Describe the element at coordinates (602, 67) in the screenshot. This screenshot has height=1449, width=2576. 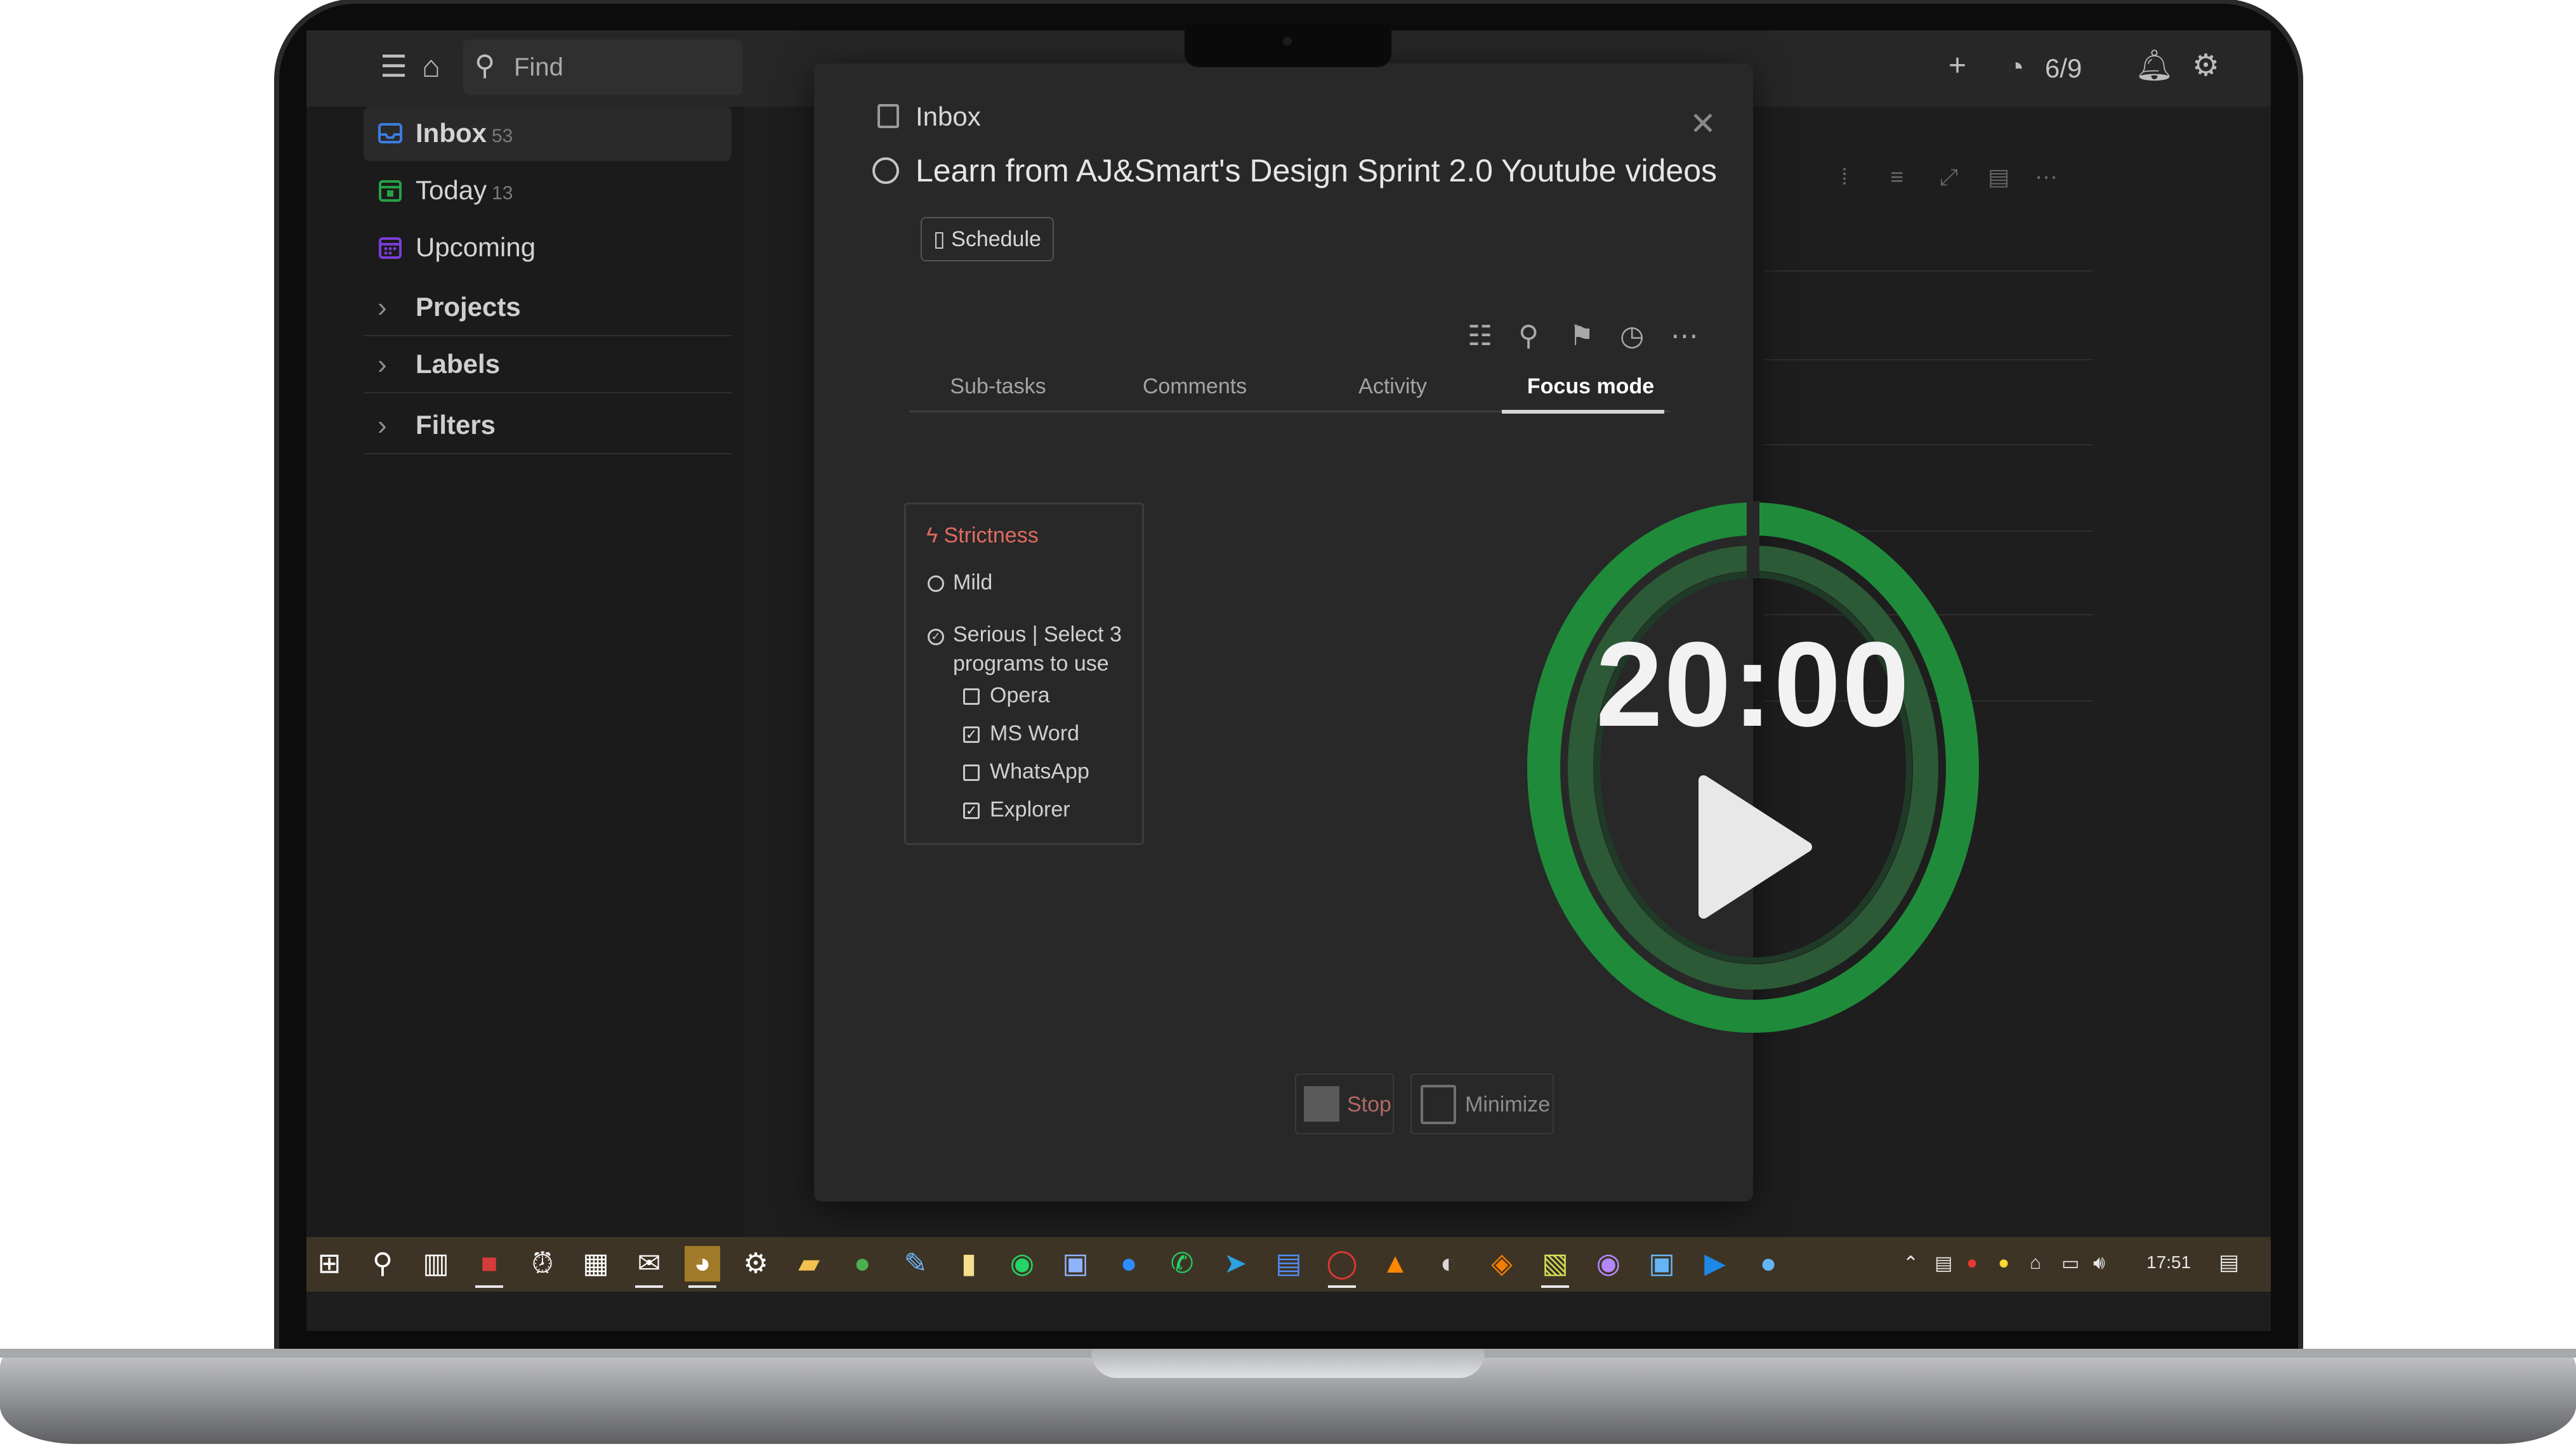
I see `search-input: ⚲ Find` at that location.